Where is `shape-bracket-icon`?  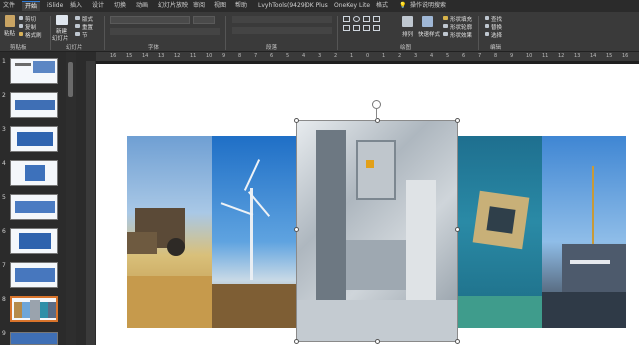
shape-bracket-icon is located at coordinates (356, 28).